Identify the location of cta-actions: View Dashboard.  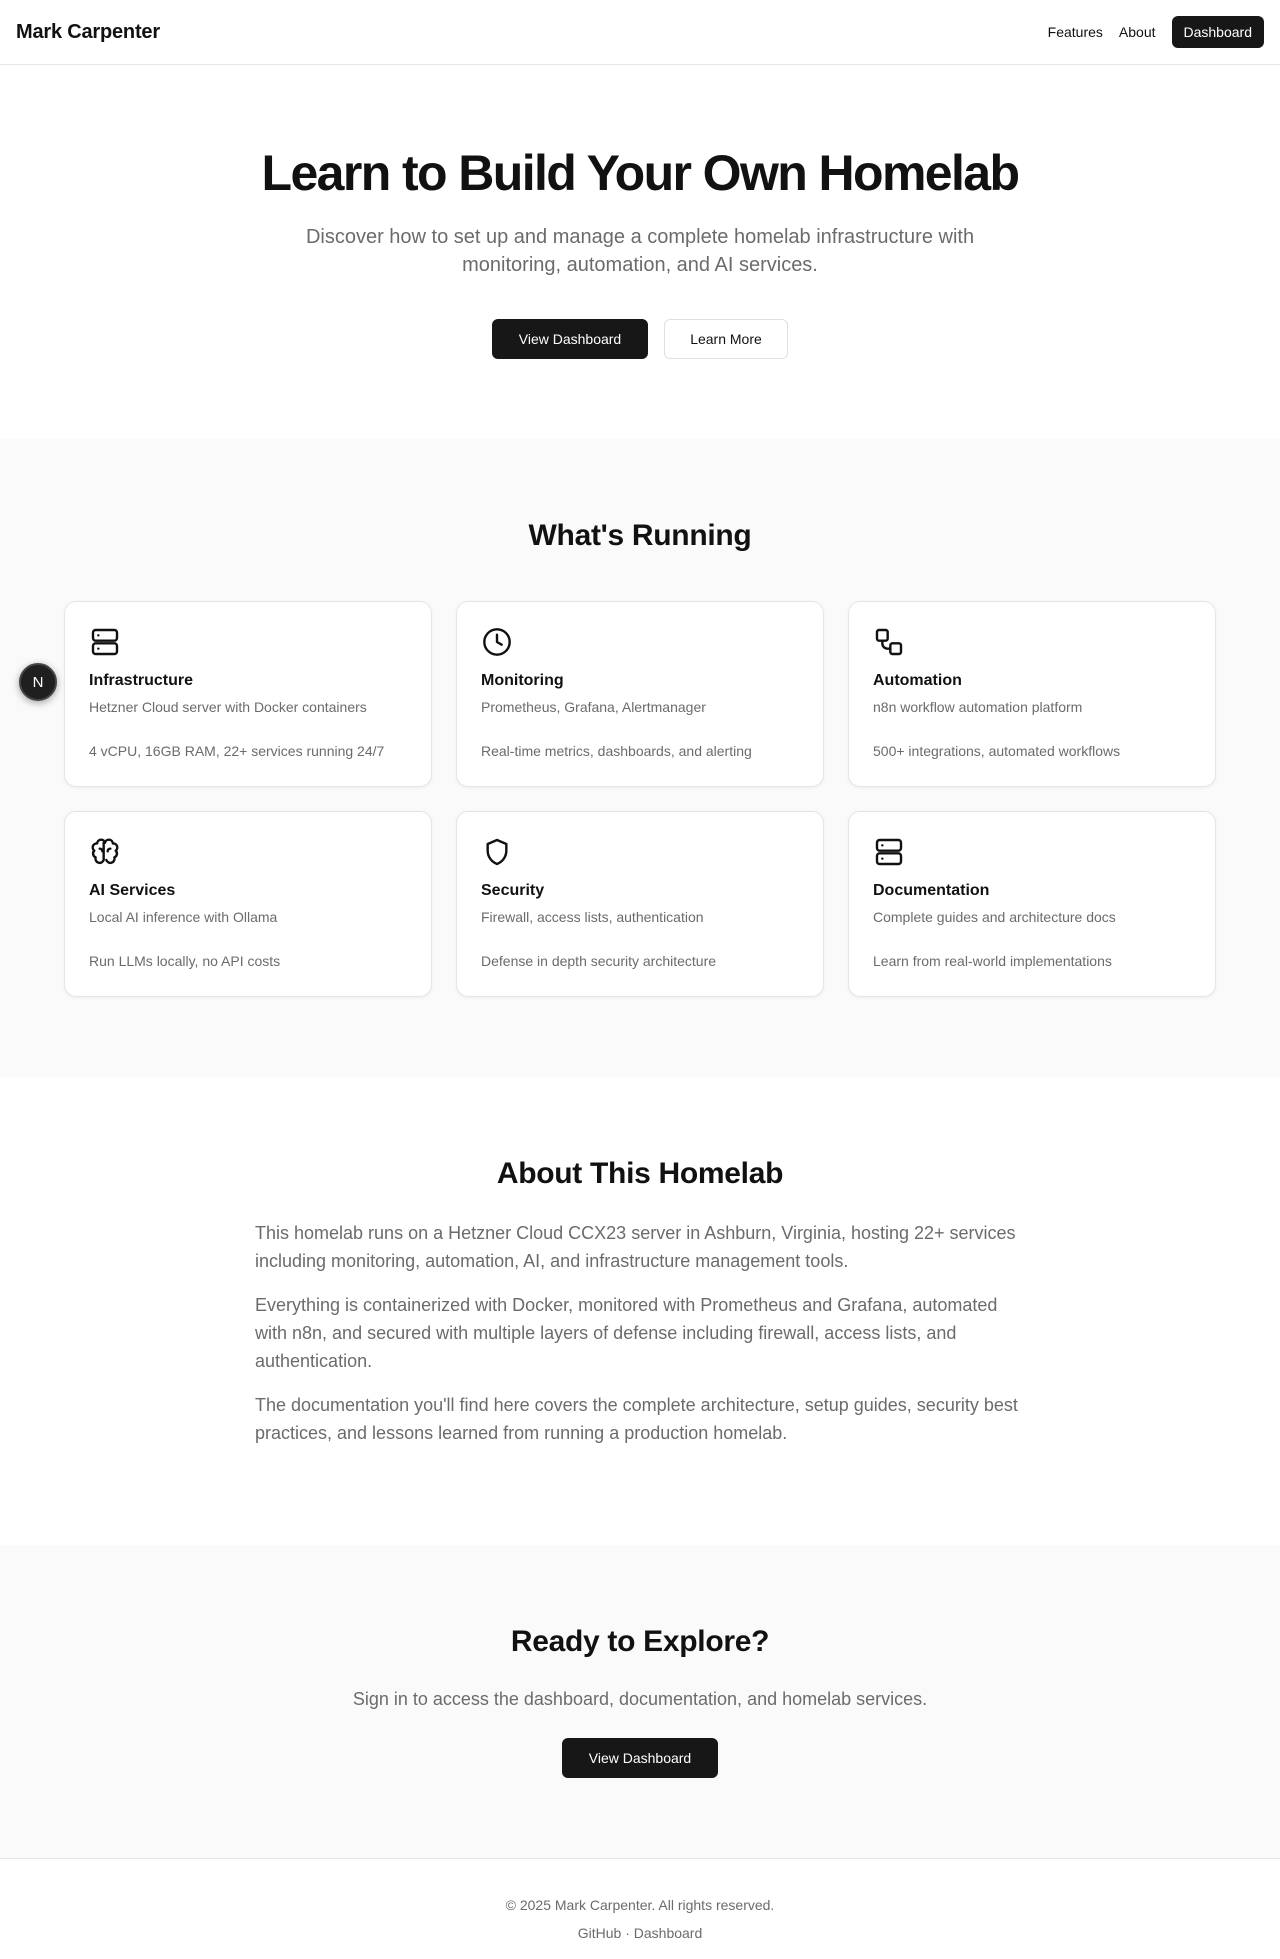
(640, 1758).